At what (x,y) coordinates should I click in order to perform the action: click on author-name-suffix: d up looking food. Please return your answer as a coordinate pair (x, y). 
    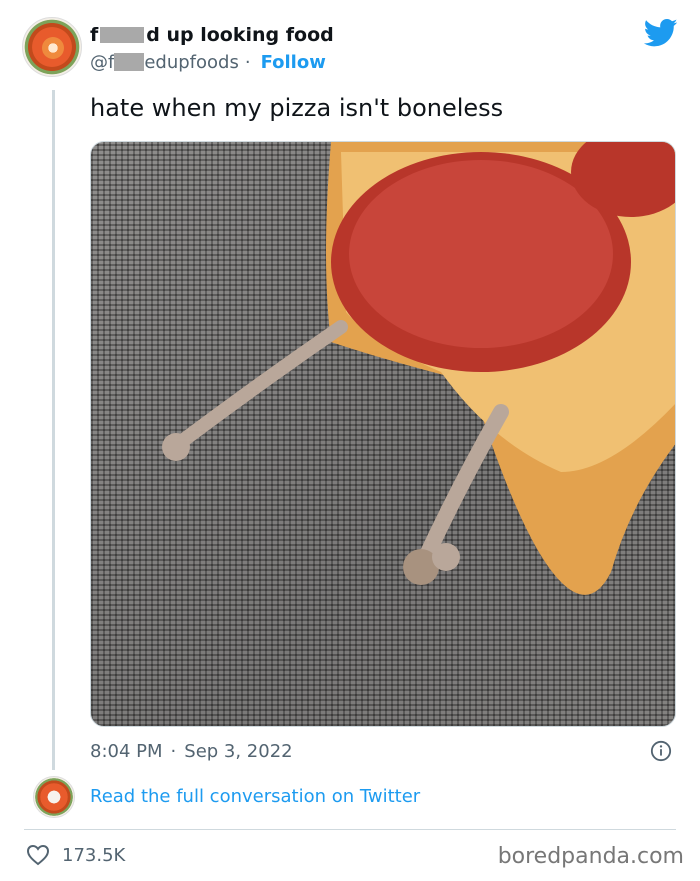
    Looking at the image, I should click on (240, 35).